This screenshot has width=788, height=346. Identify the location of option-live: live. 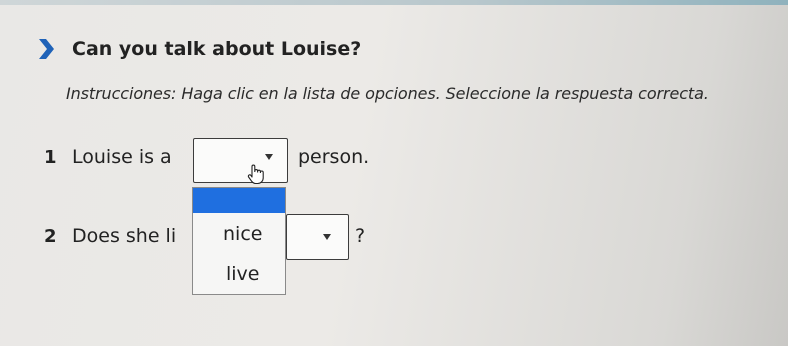
(239, 275).